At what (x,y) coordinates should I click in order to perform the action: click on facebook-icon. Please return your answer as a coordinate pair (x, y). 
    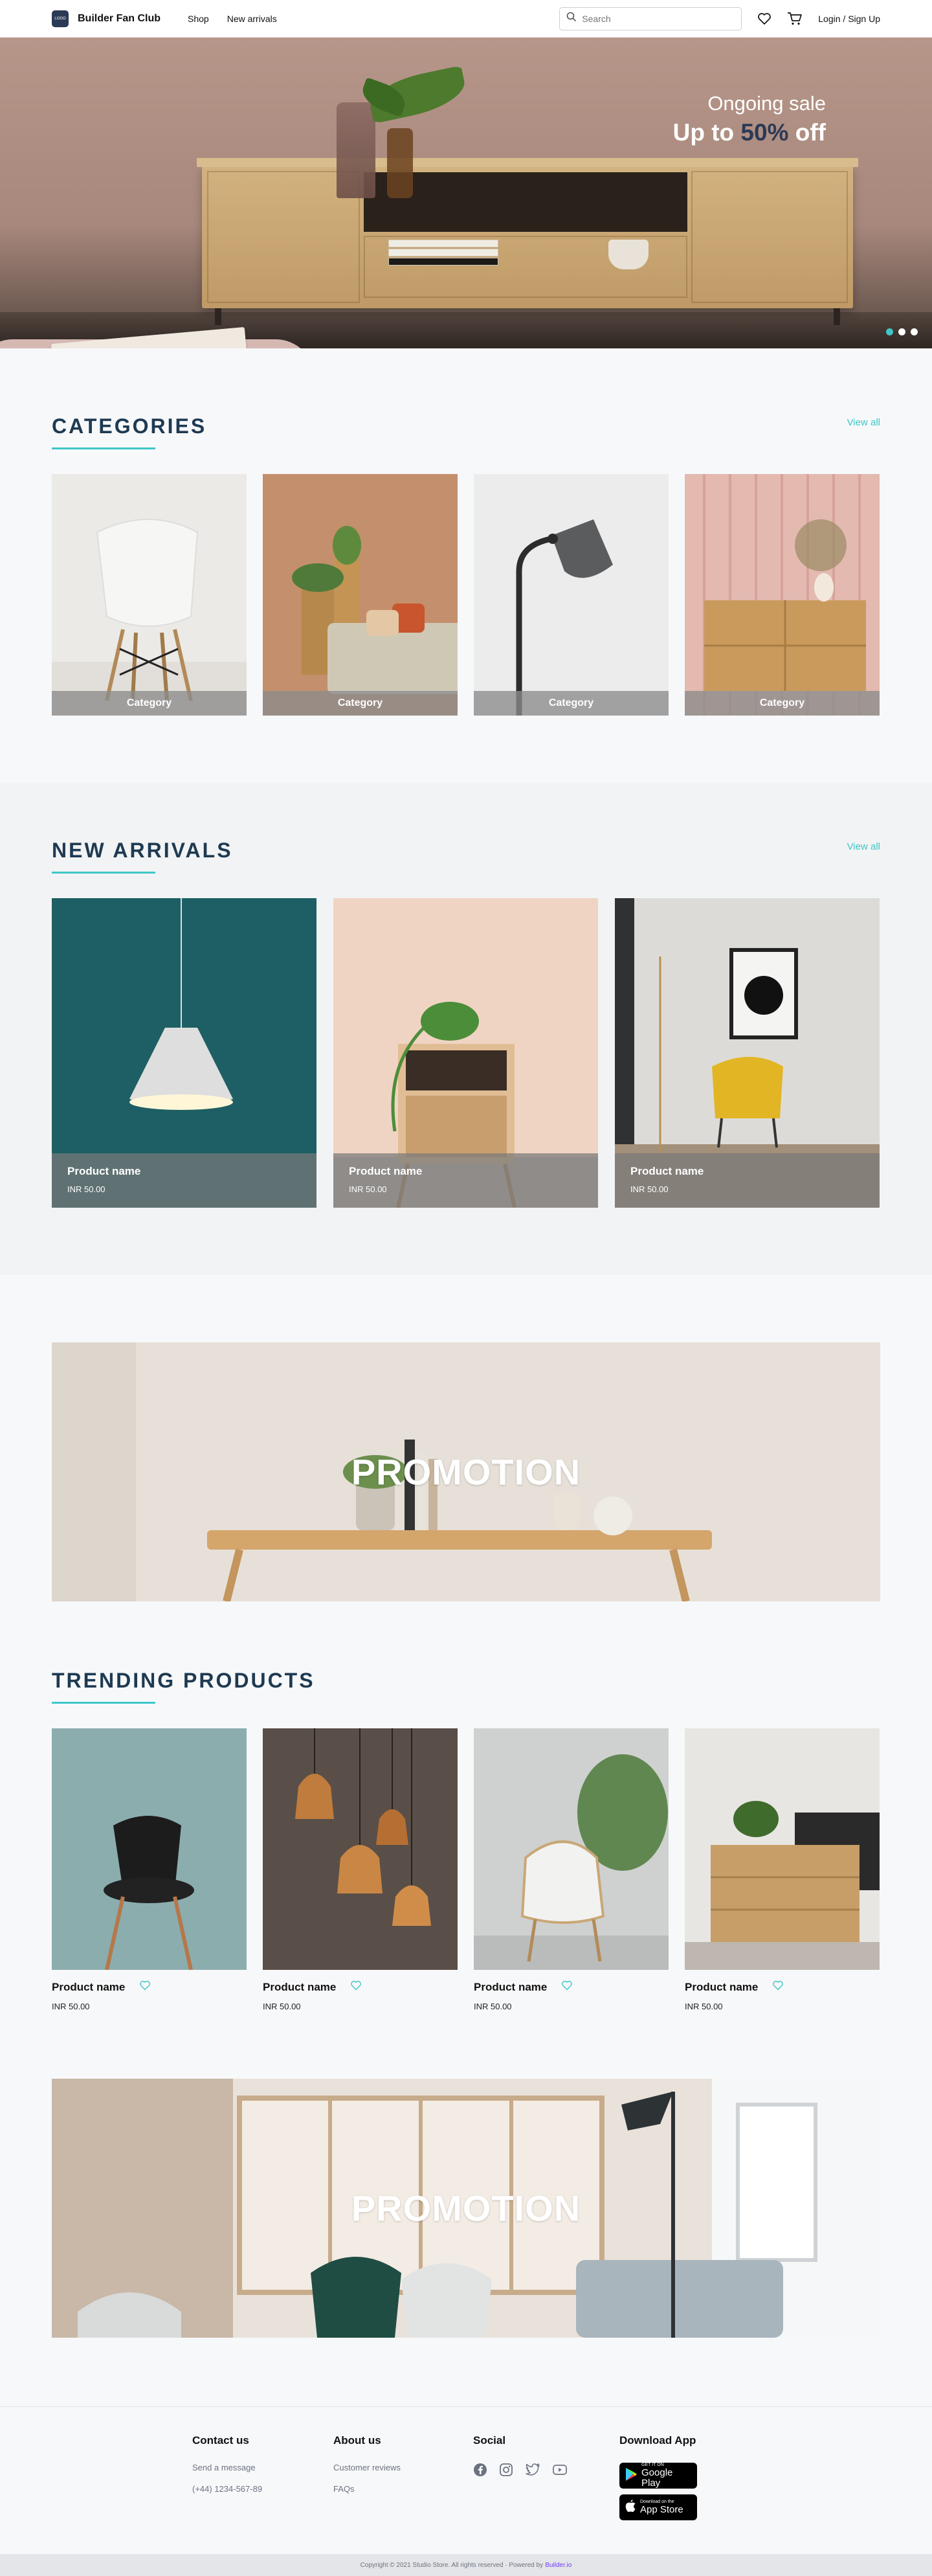
    Looking at the image, I should click on (480, 2471).